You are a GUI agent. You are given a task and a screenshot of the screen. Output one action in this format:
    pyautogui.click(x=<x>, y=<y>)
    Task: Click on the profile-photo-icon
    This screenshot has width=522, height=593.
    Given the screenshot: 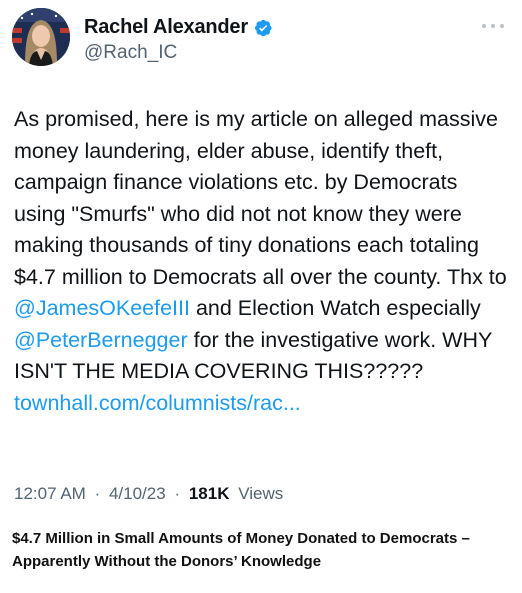 What is the action you would take?
    pyautogui.click(x=41, y=37)
    